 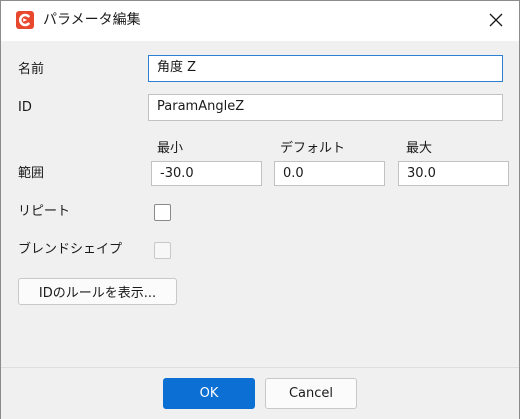 What do you see at coordinates (419, 148) in the screenshot?
I see `max-label: 最大` at bounding box center [419, 148].